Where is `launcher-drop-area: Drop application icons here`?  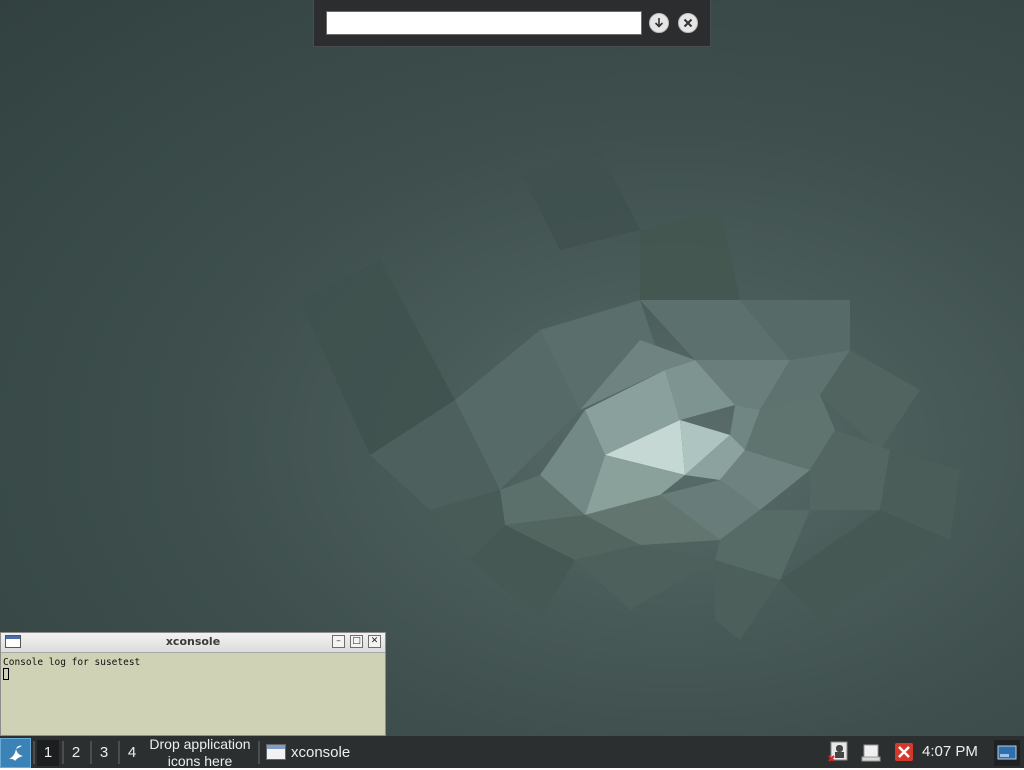 launcher-drop-area: Drop application icons here is located at coordinates (200, 752).